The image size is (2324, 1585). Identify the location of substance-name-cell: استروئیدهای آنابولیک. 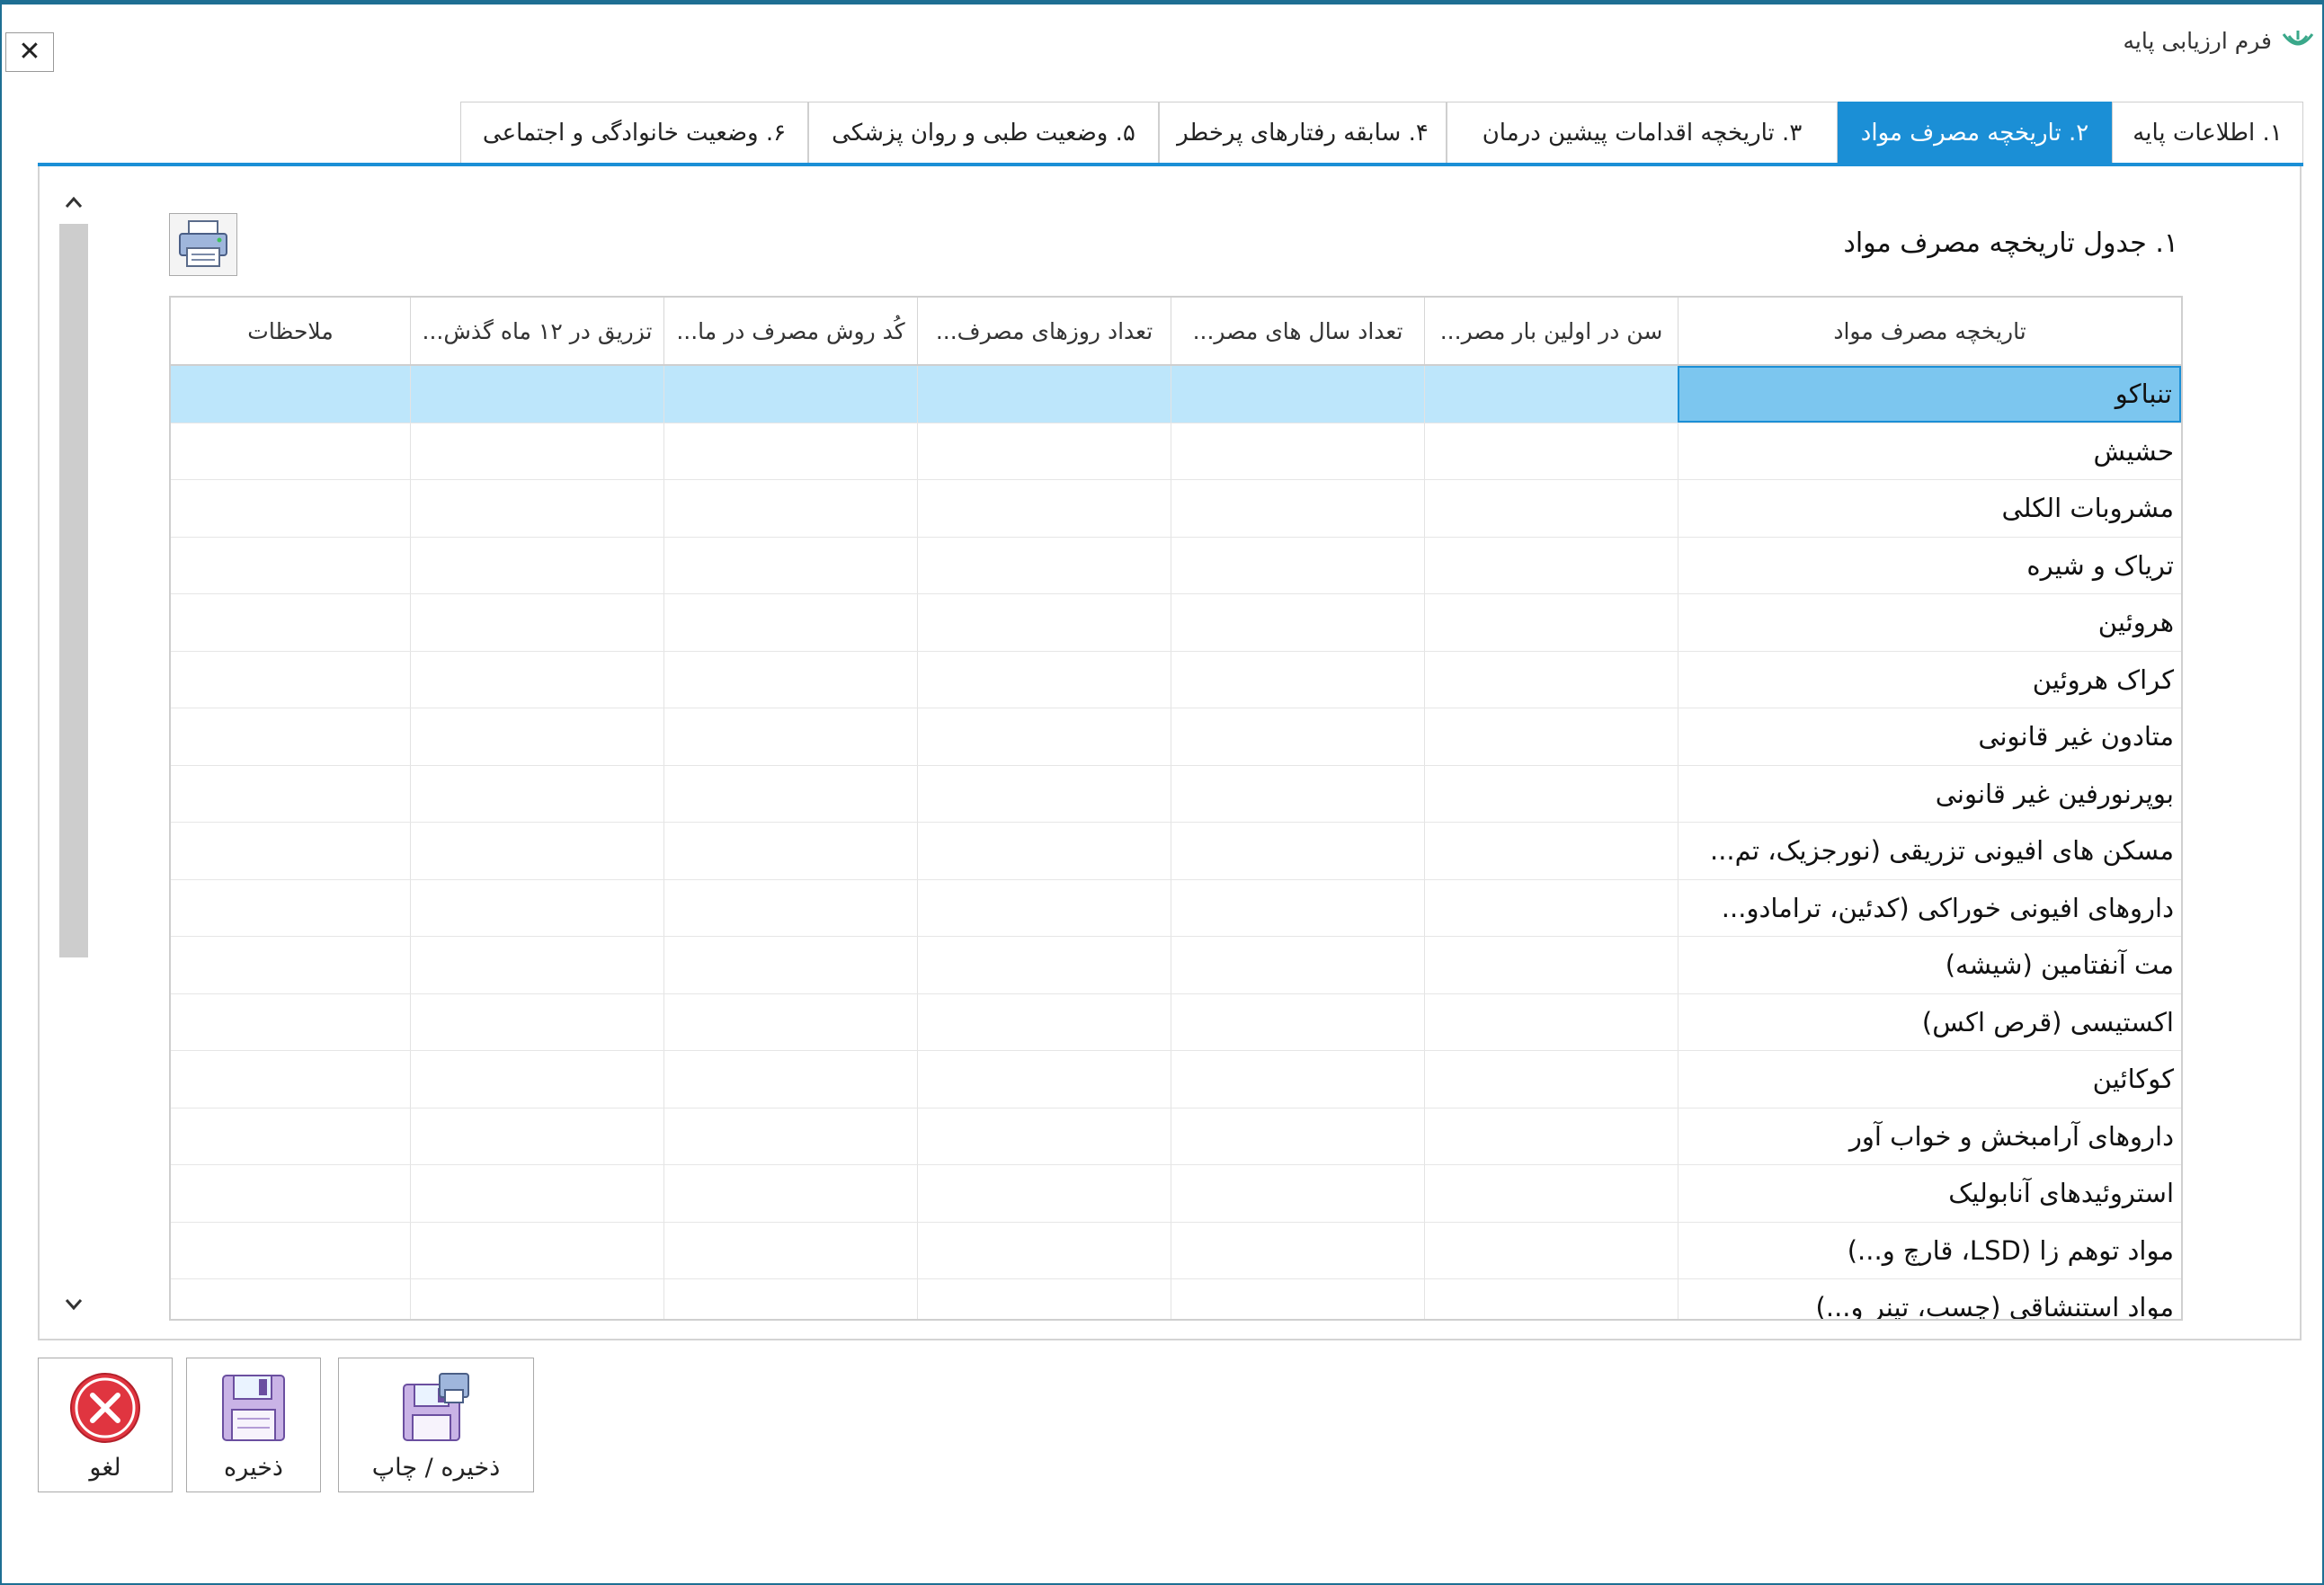
(1929, 1193).